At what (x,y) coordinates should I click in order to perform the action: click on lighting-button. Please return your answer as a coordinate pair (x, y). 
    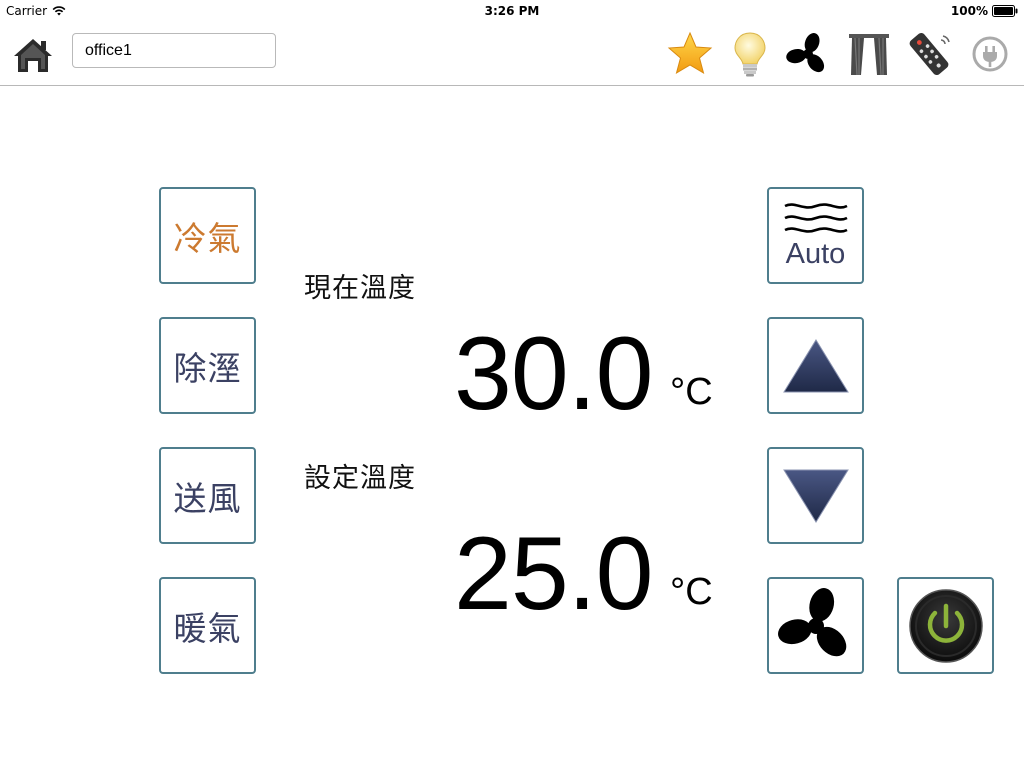
    Looking at the image, I should click on (750, 54).